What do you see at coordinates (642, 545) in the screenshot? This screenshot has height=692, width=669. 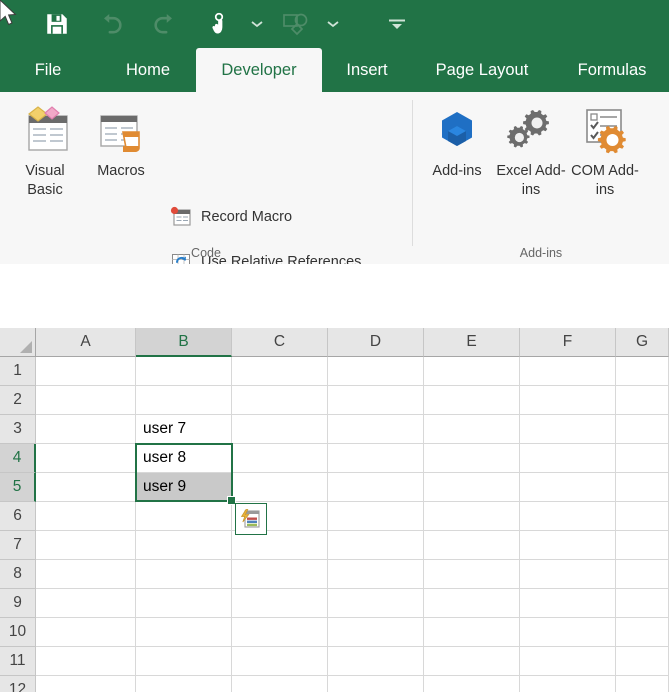 I see `cell-G7` at bounding box center [642, 545].